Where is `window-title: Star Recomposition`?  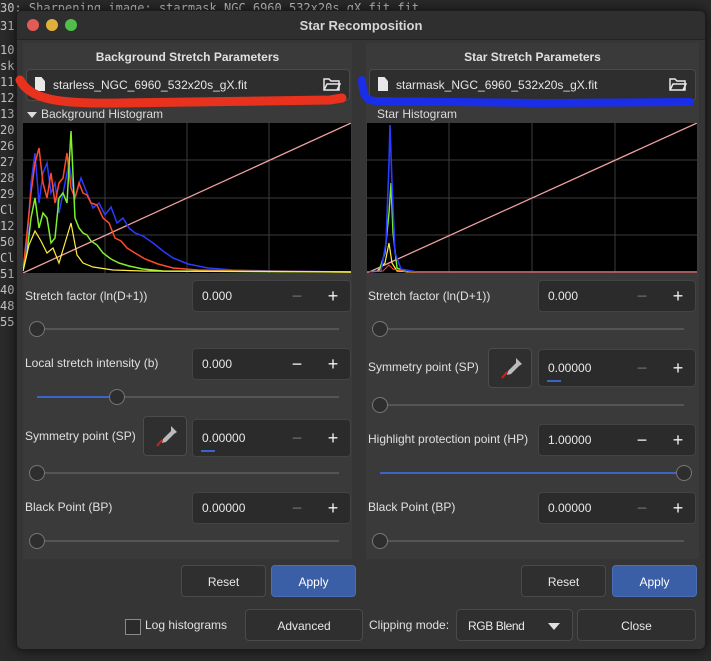 window-title: Star Recomposition is located at coordinates (361, 25).